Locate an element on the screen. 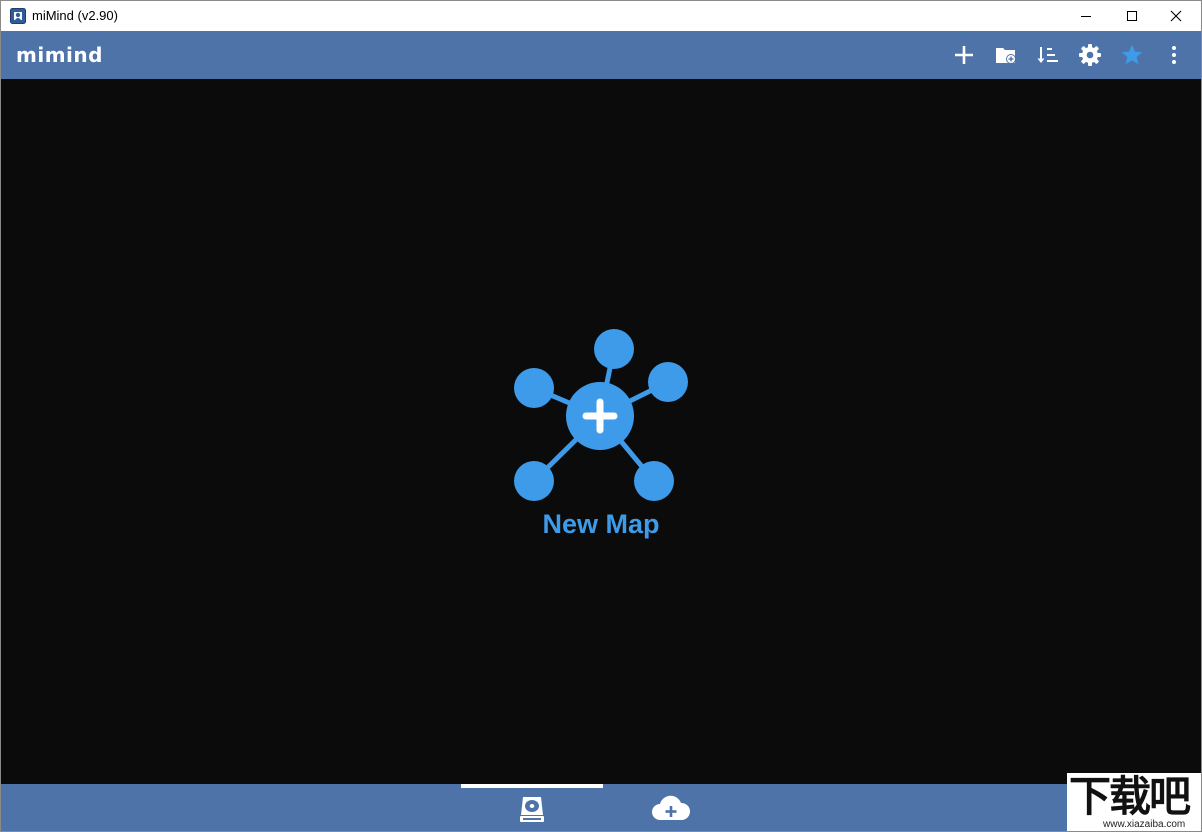 The height and width of the screenshot is (832, 1202). new-folder-button is located at coordinates (1006, 55).